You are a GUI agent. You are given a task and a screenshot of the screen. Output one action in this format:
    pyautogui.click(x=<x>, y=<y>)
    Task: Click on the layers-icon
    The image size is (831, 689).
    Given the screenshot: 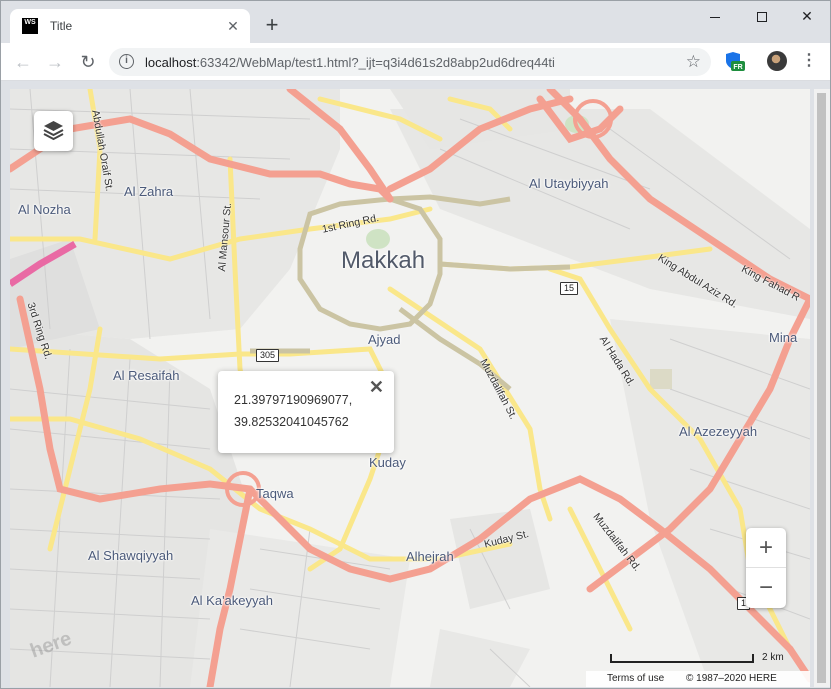 What is the action you would take?
    pyautogui.click(x=53, y=131)
    